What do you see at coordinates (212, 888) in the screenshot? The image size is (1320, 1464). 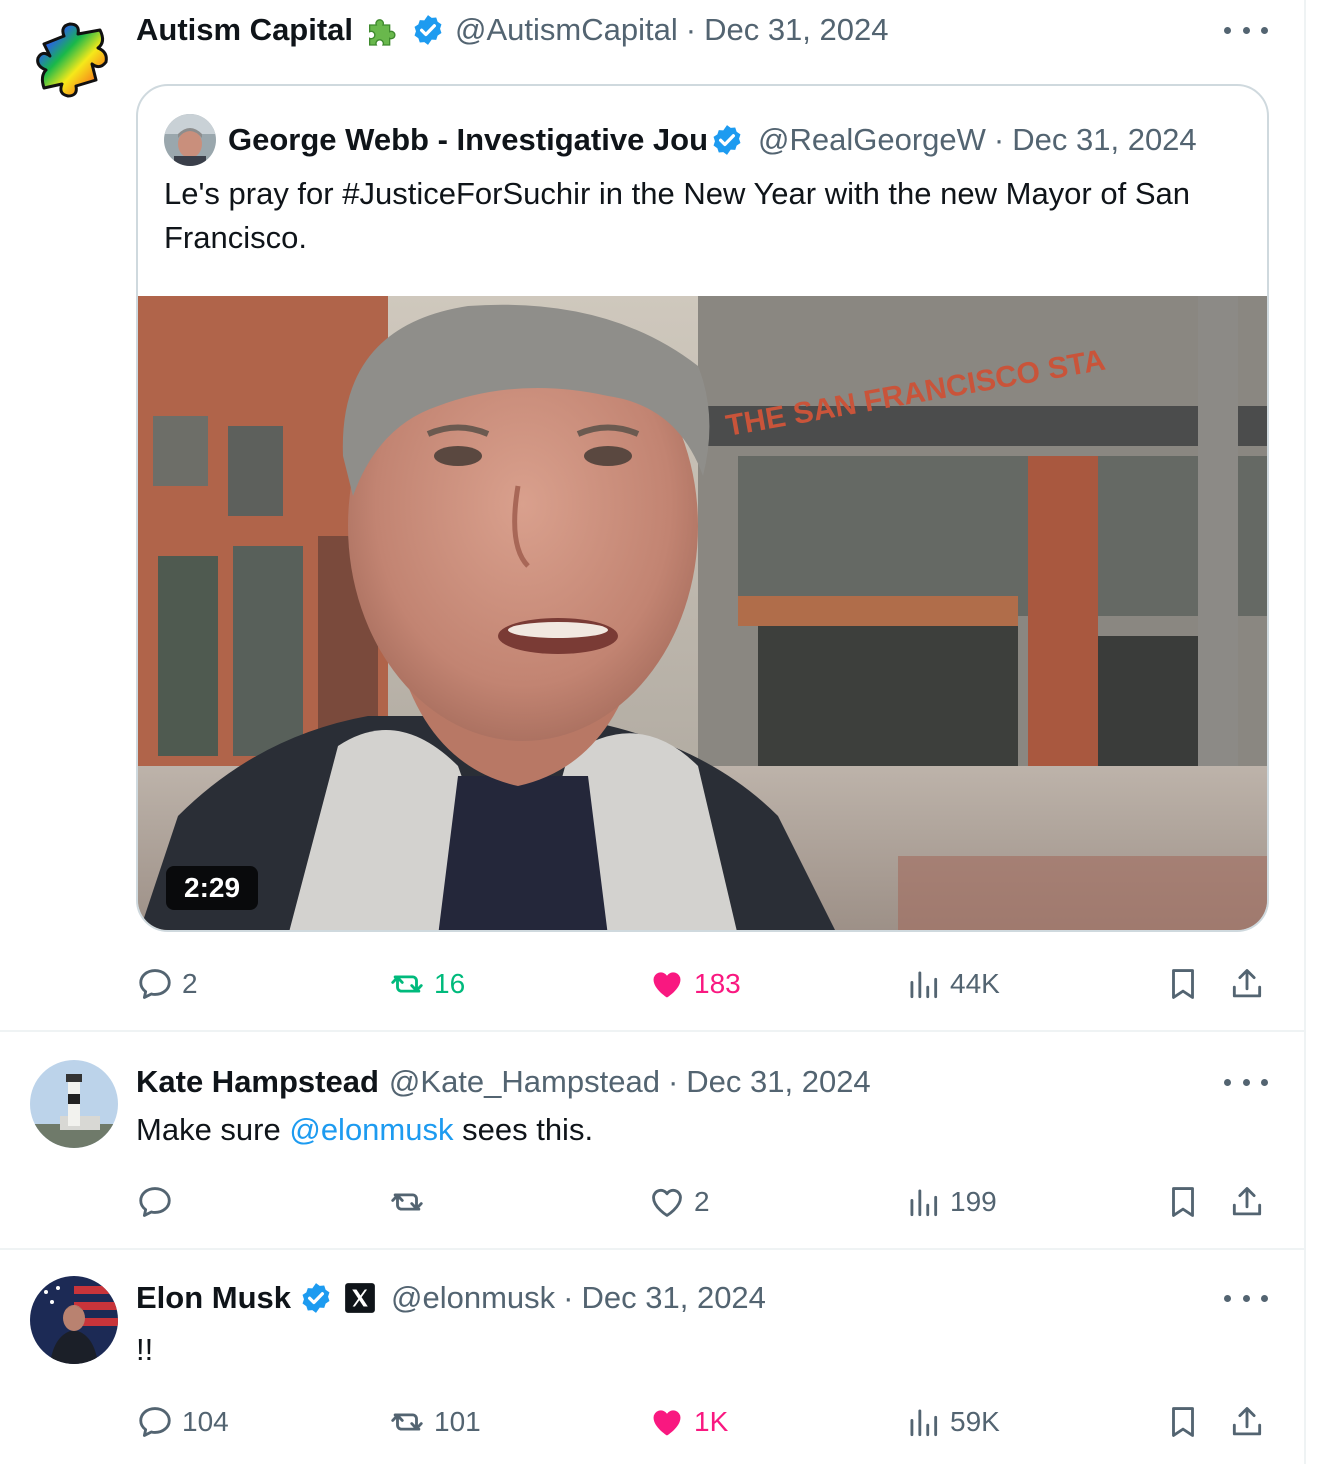 I see `video-duration-badge: 2:29` at bounding box center [212, 888].